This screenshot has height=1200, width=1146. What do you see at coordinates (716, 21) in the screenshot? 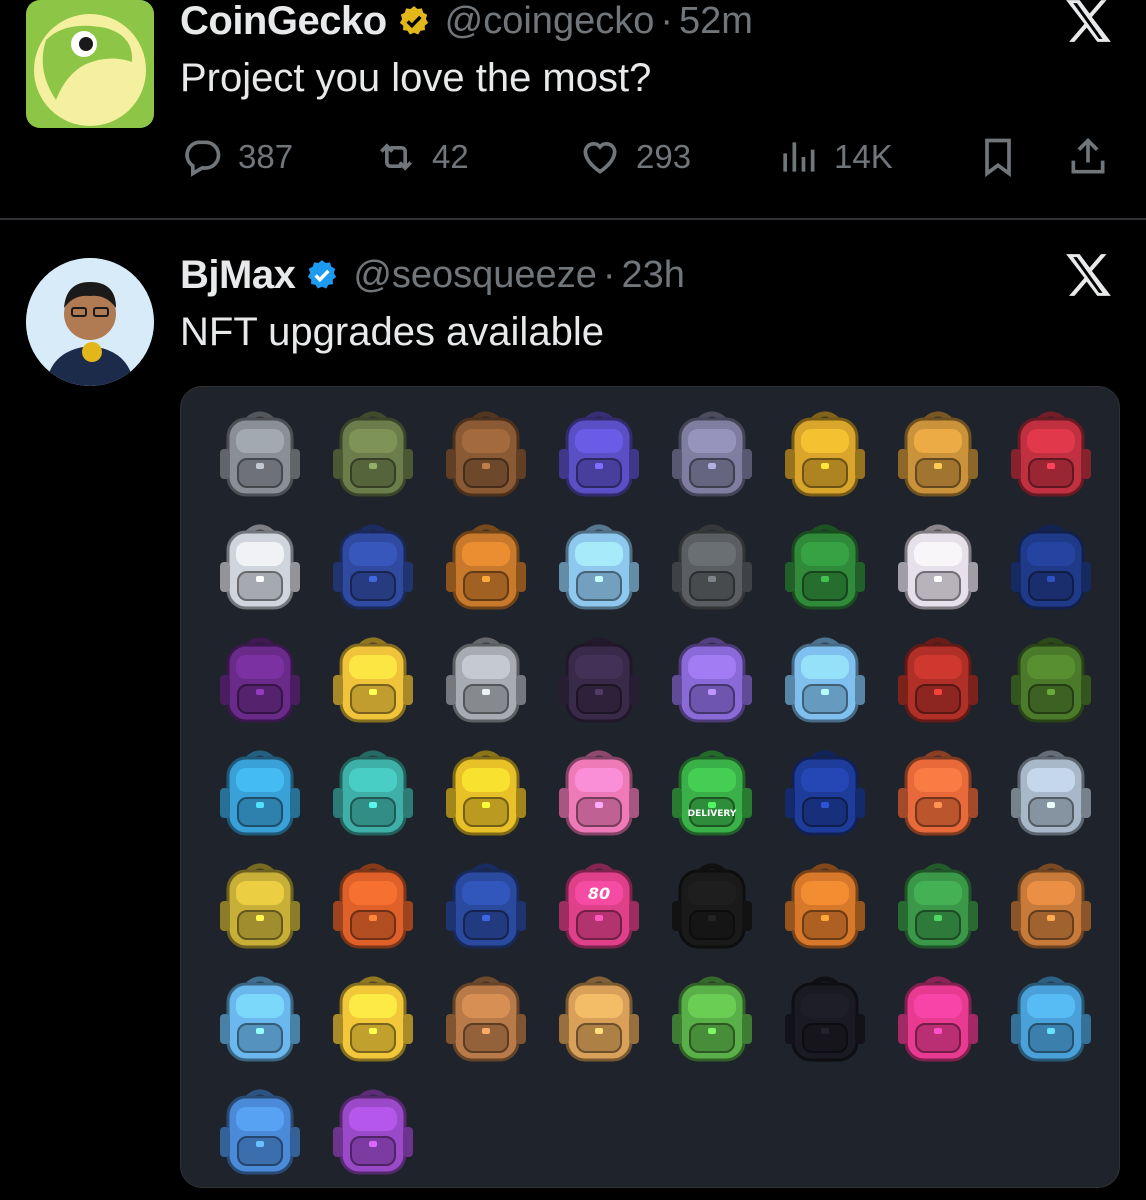
I see `tweet-time: 52m` at bounding box center [716, 21].